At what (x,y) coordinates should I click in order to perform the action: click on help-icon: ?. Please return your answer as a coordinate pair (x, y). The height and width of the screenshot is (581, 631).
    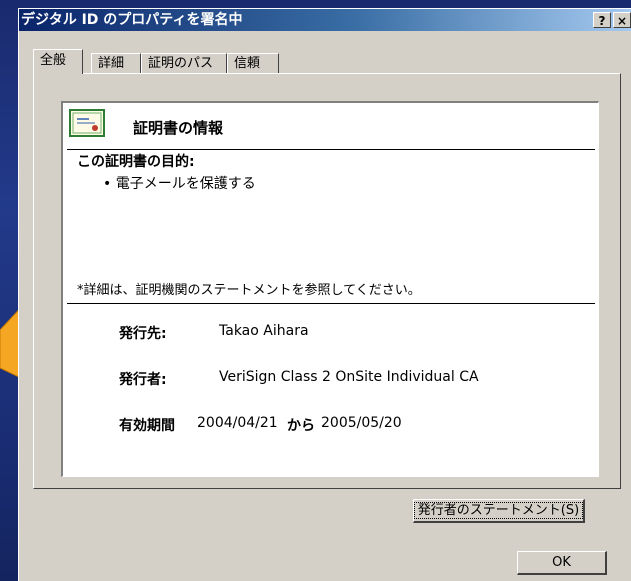
    Looking at the image, I should click on (602, 21).